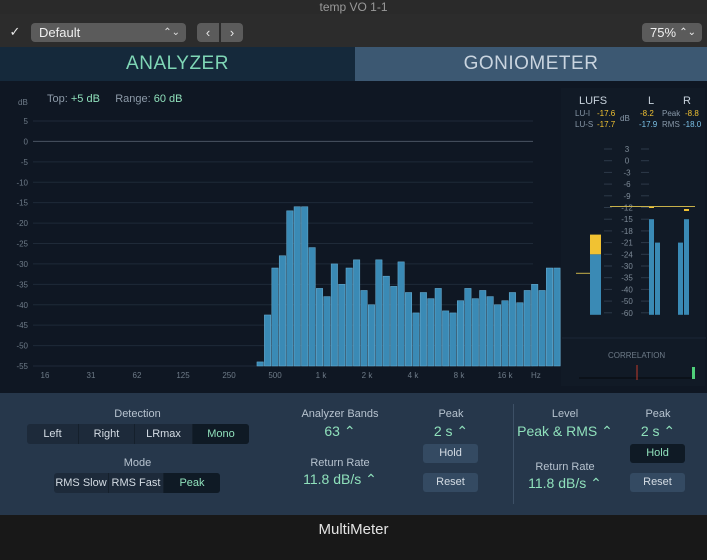  What do you see at coordinates (221, 434) in the screenshot?
I see `detection-mono-option: Mono` at bounding box center [221, 434].